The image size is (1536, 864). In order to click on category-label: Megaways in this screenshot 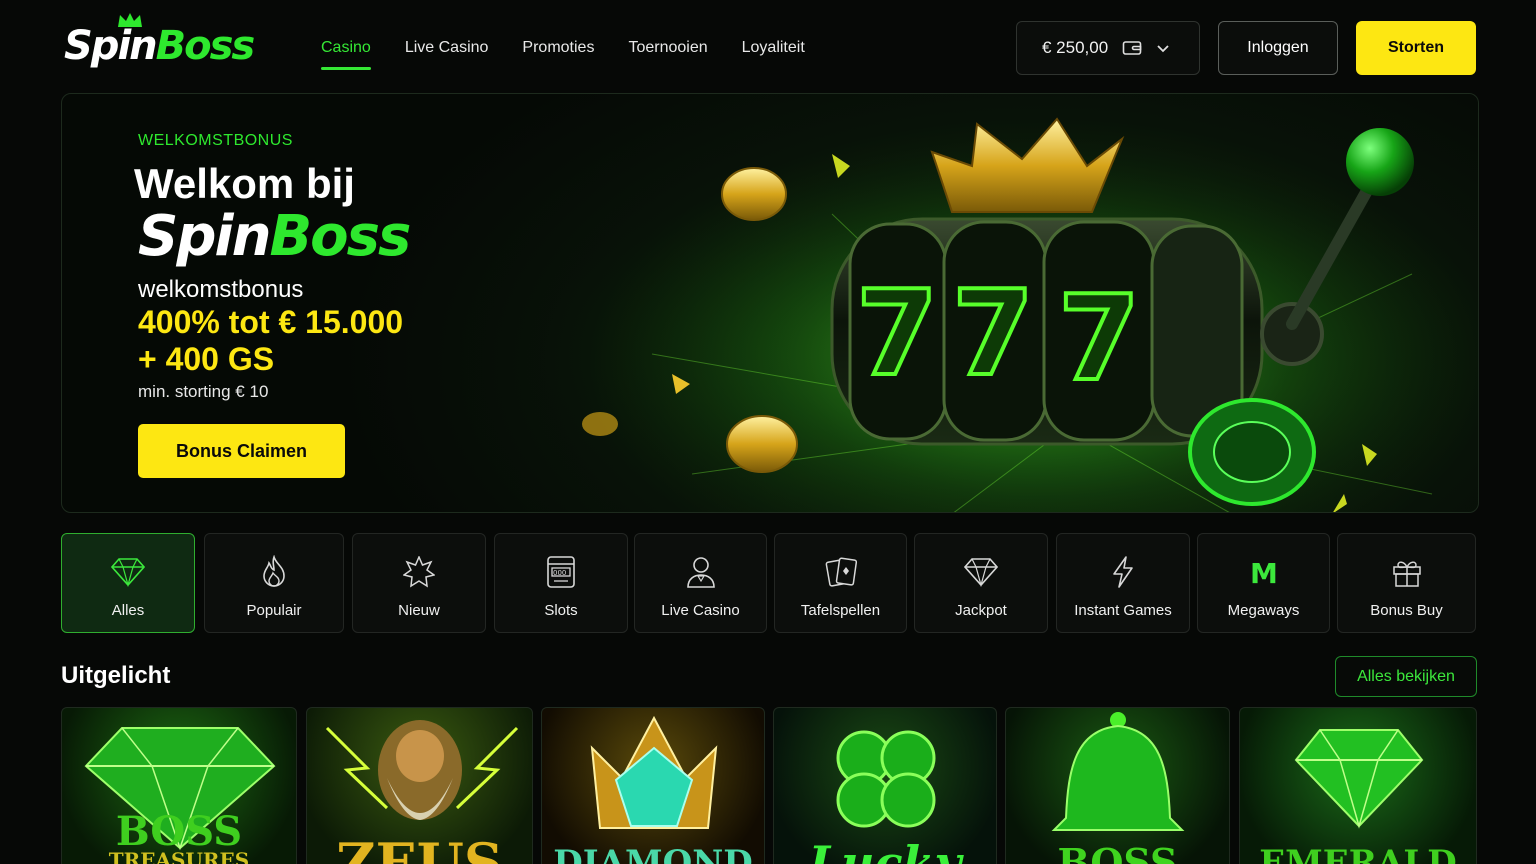, I will do `click(1263, 610)`.